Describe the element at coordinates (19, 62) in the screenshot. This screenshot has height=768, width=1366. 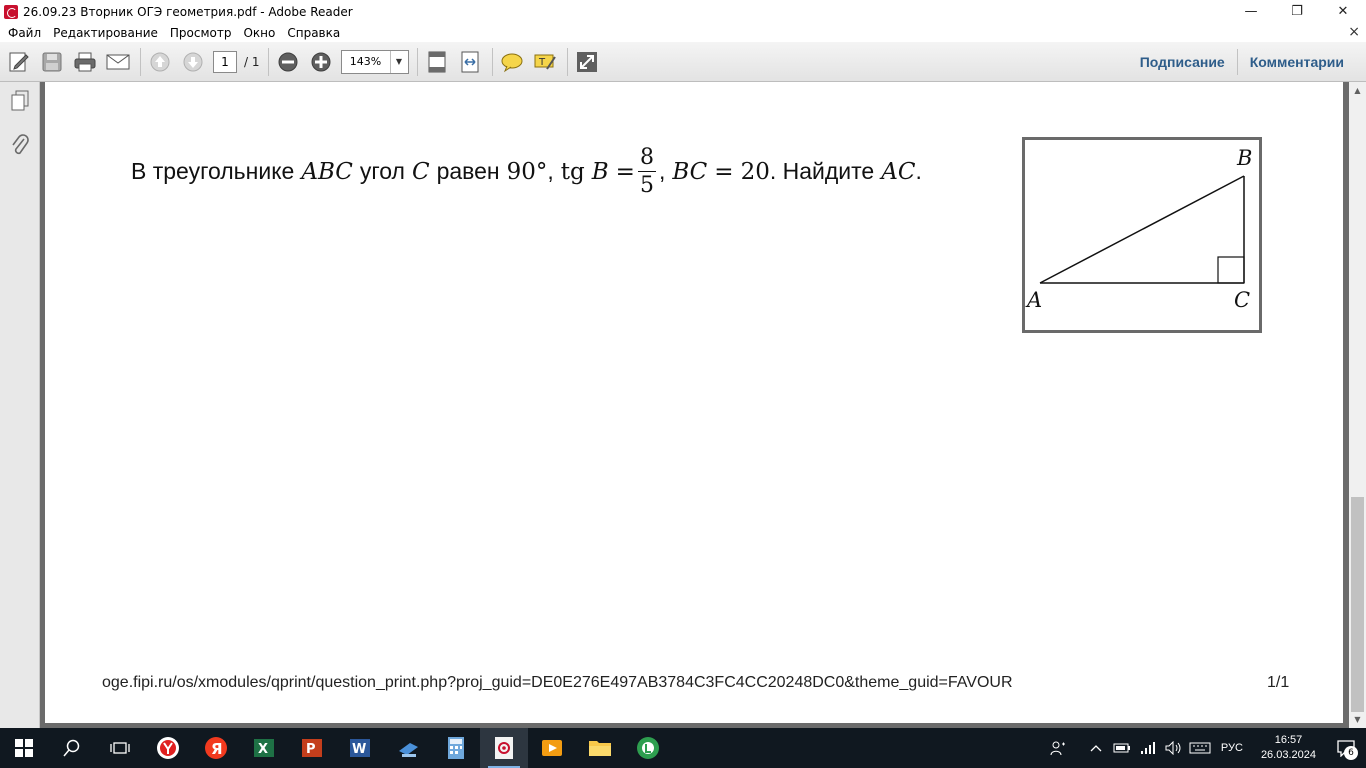
I see `create-pdf-button` at that location.